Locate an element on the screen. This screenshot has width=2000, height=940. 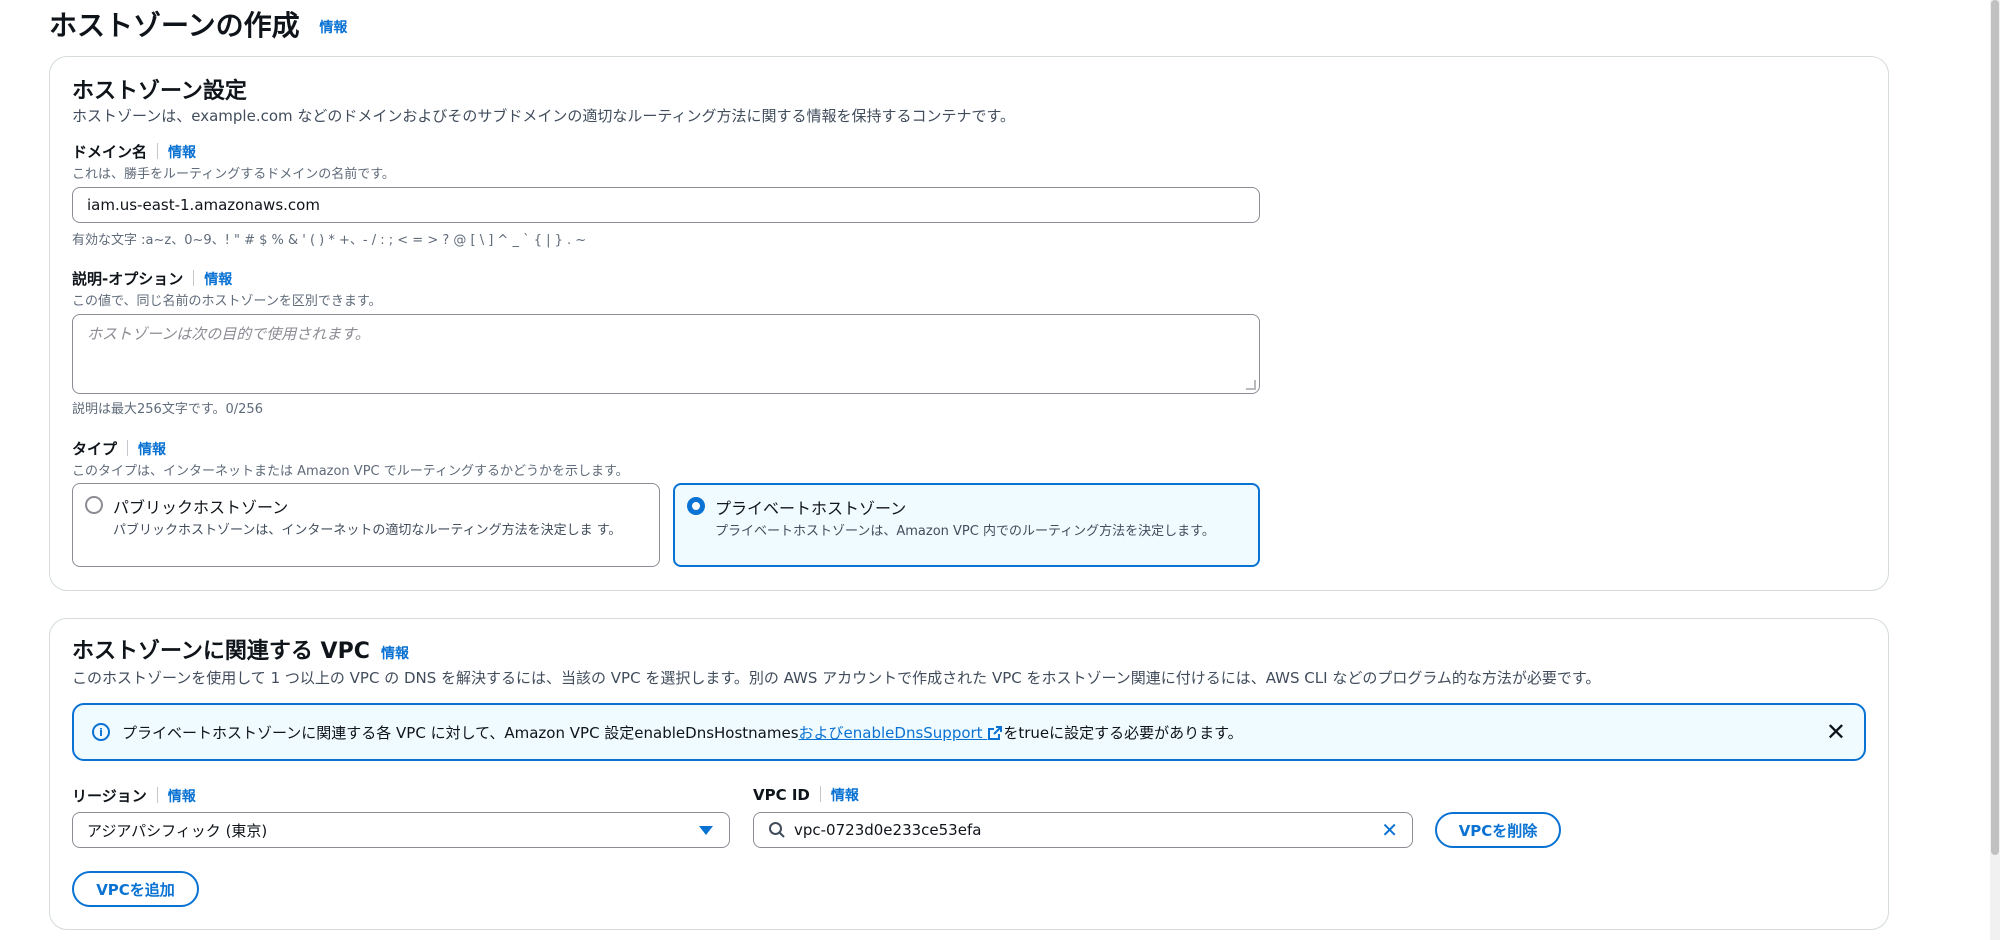
clear-icon: ✕ is located at coordinates (1389, 830).